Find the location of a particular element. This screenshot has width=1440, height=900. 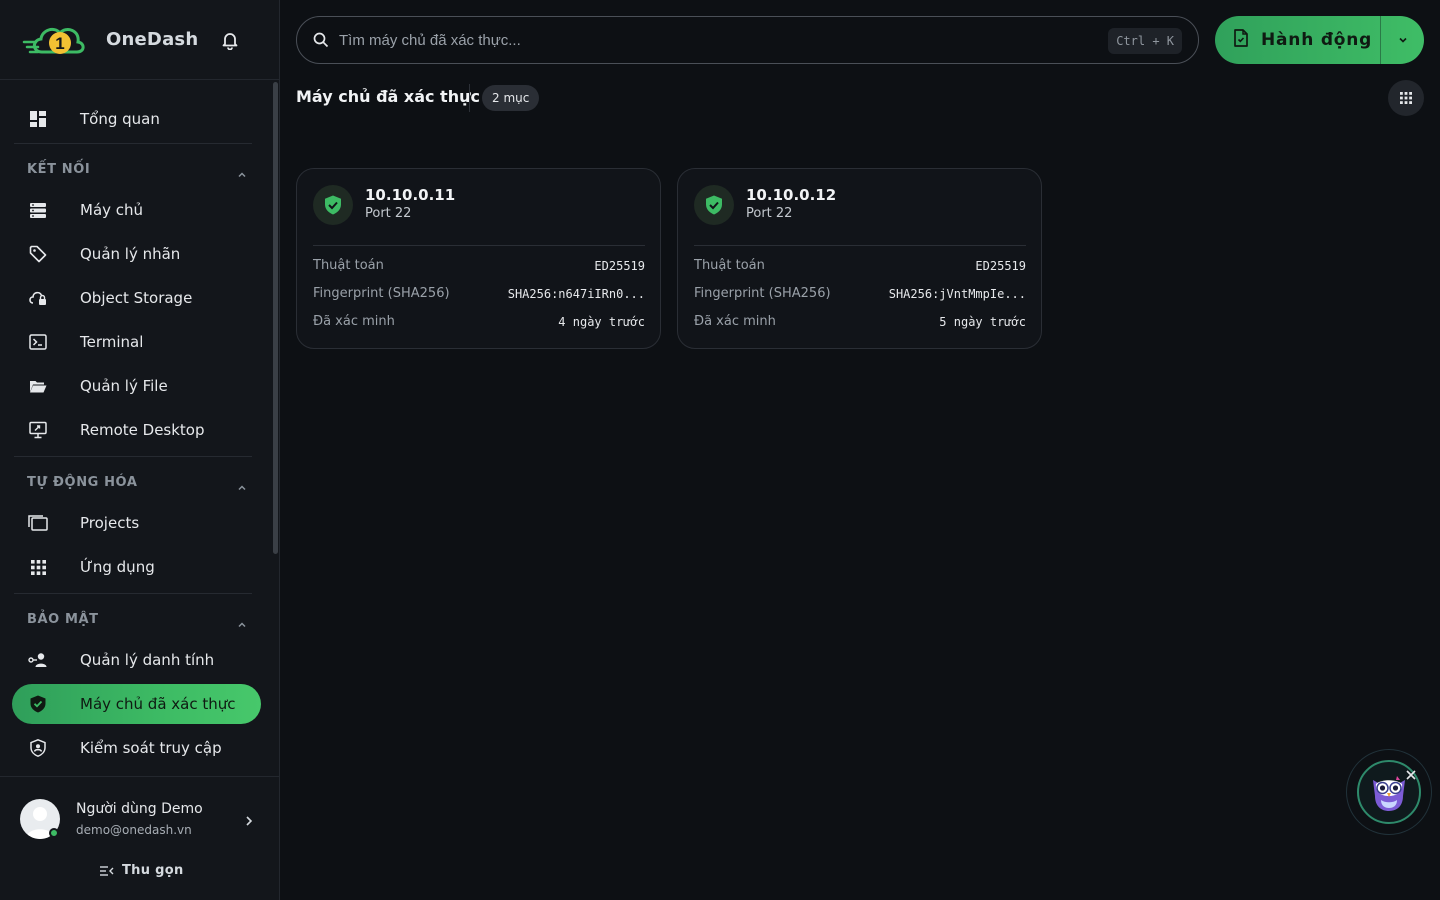

folder-open-icon is located at coordinates (38, 386).